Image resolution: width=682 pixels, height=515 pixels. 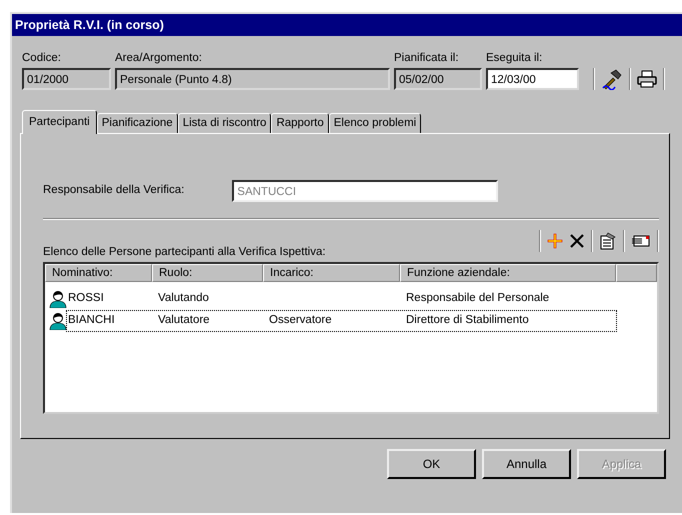 I want to click on dialog-button: Annulla, so click(x=526, y=464).